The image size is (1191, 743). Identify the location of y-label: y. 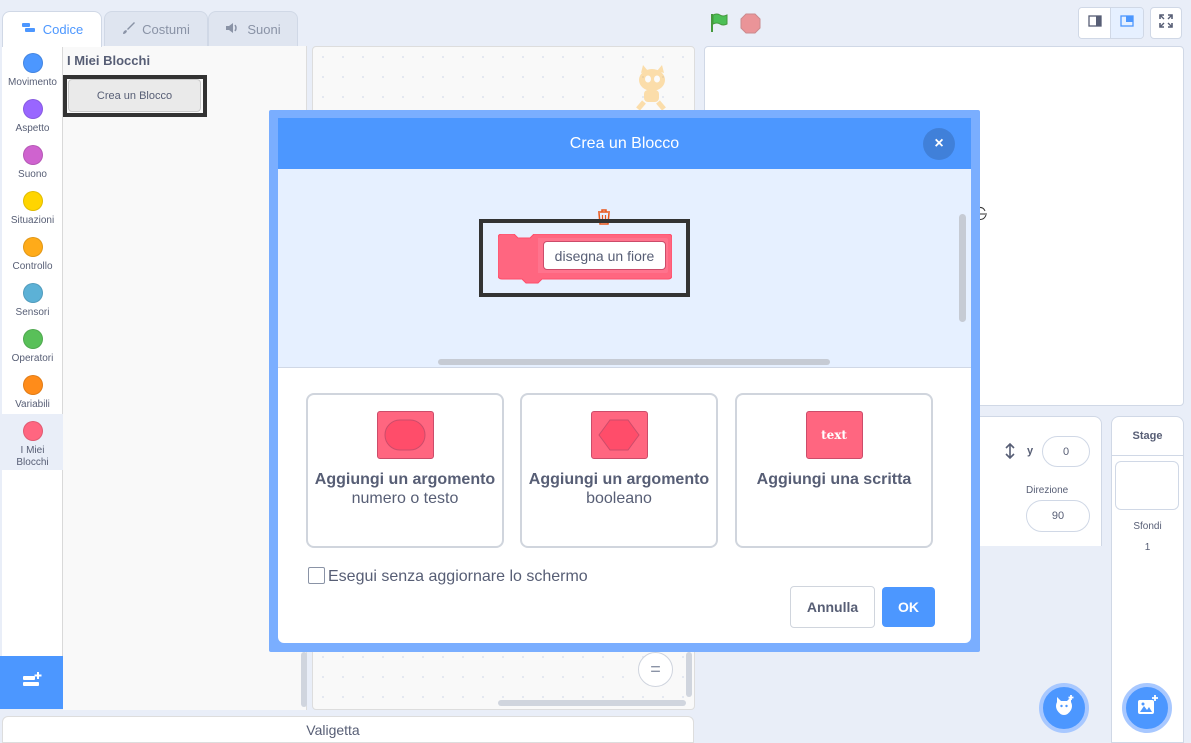
(1030, 451).